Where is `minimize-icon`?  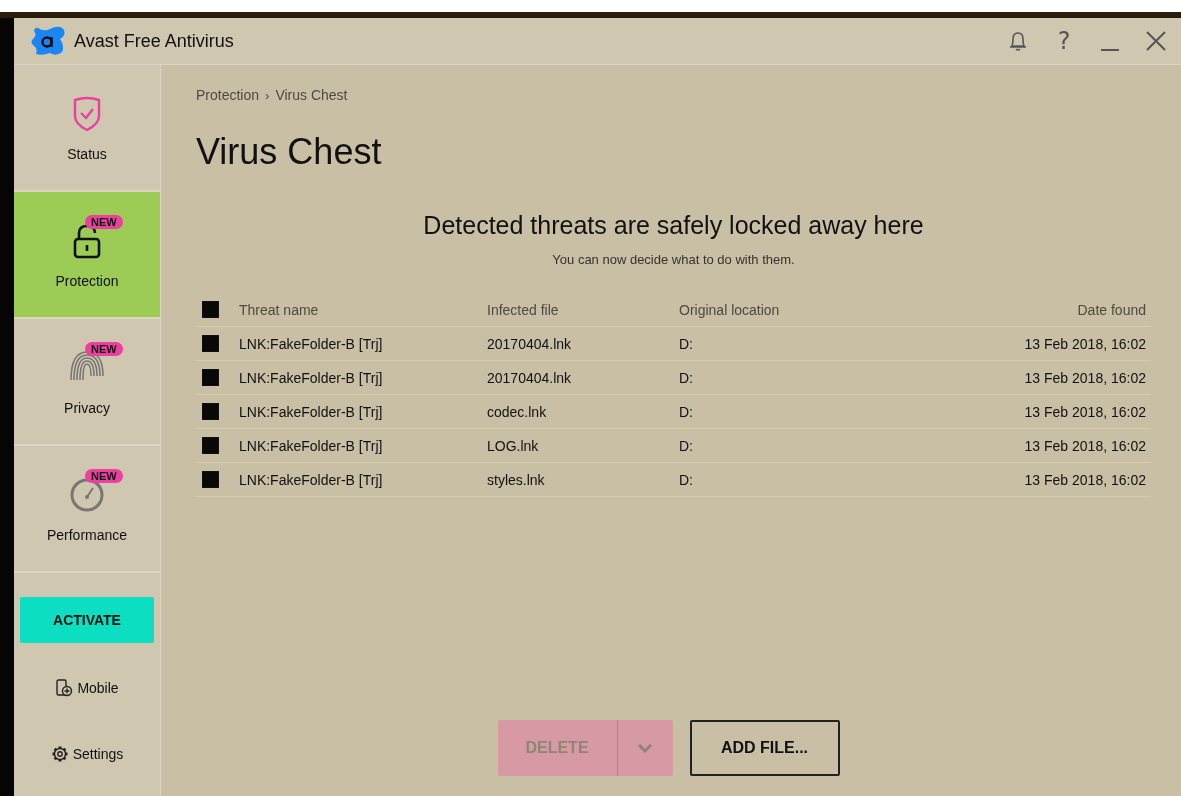
minimize-icon is located at coordinates (1110, 50).